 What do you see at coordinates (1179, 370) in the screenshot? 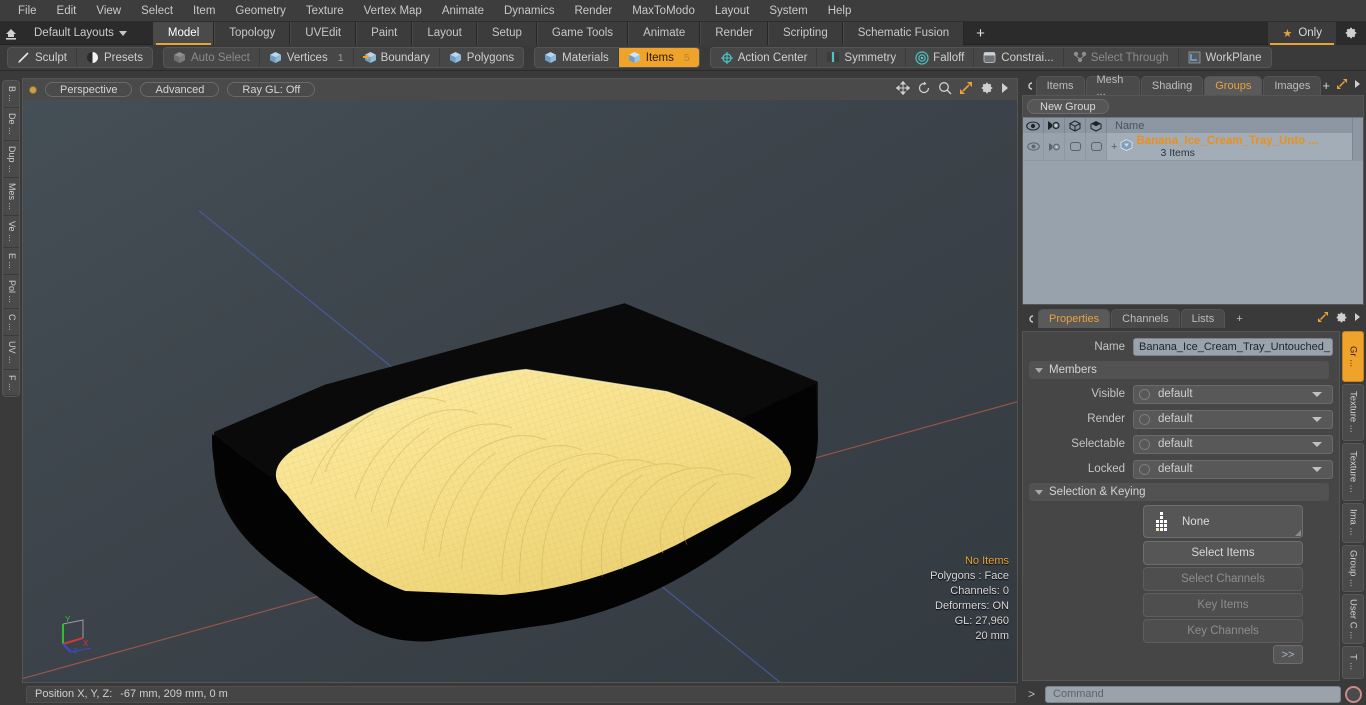
I see `members-section-header: Members` at bounding box center [1179, 370].